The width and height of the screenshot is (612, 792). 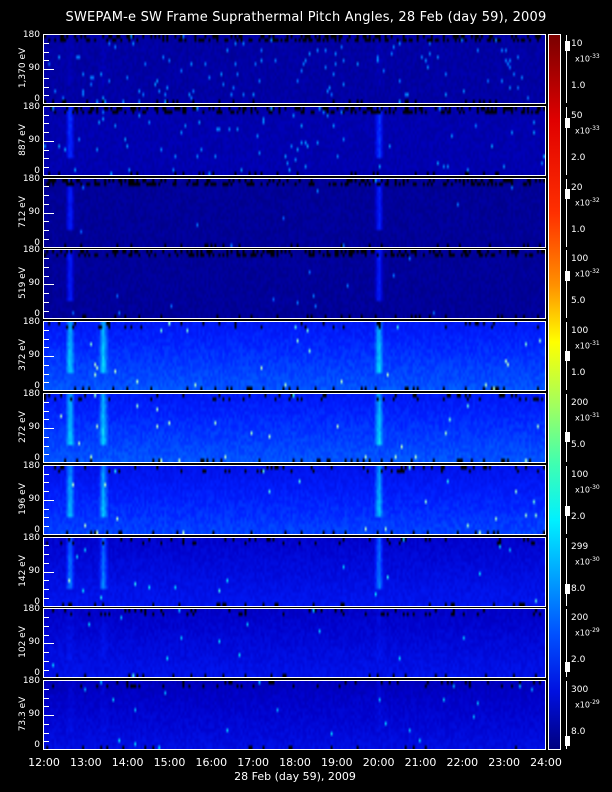 I want to click on colorbar-multiplier: x10-32, so click(x=587, y=202).